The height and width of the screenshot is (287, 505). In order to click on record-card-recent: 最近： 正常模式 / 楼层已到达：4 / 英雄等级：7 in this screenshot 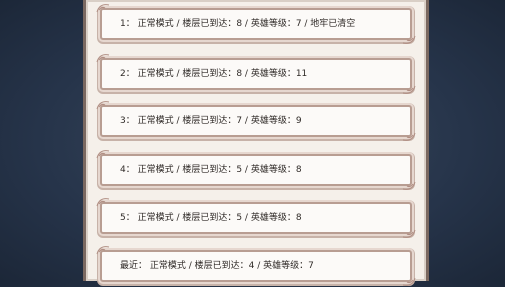, I will do `click(256, 266)`.